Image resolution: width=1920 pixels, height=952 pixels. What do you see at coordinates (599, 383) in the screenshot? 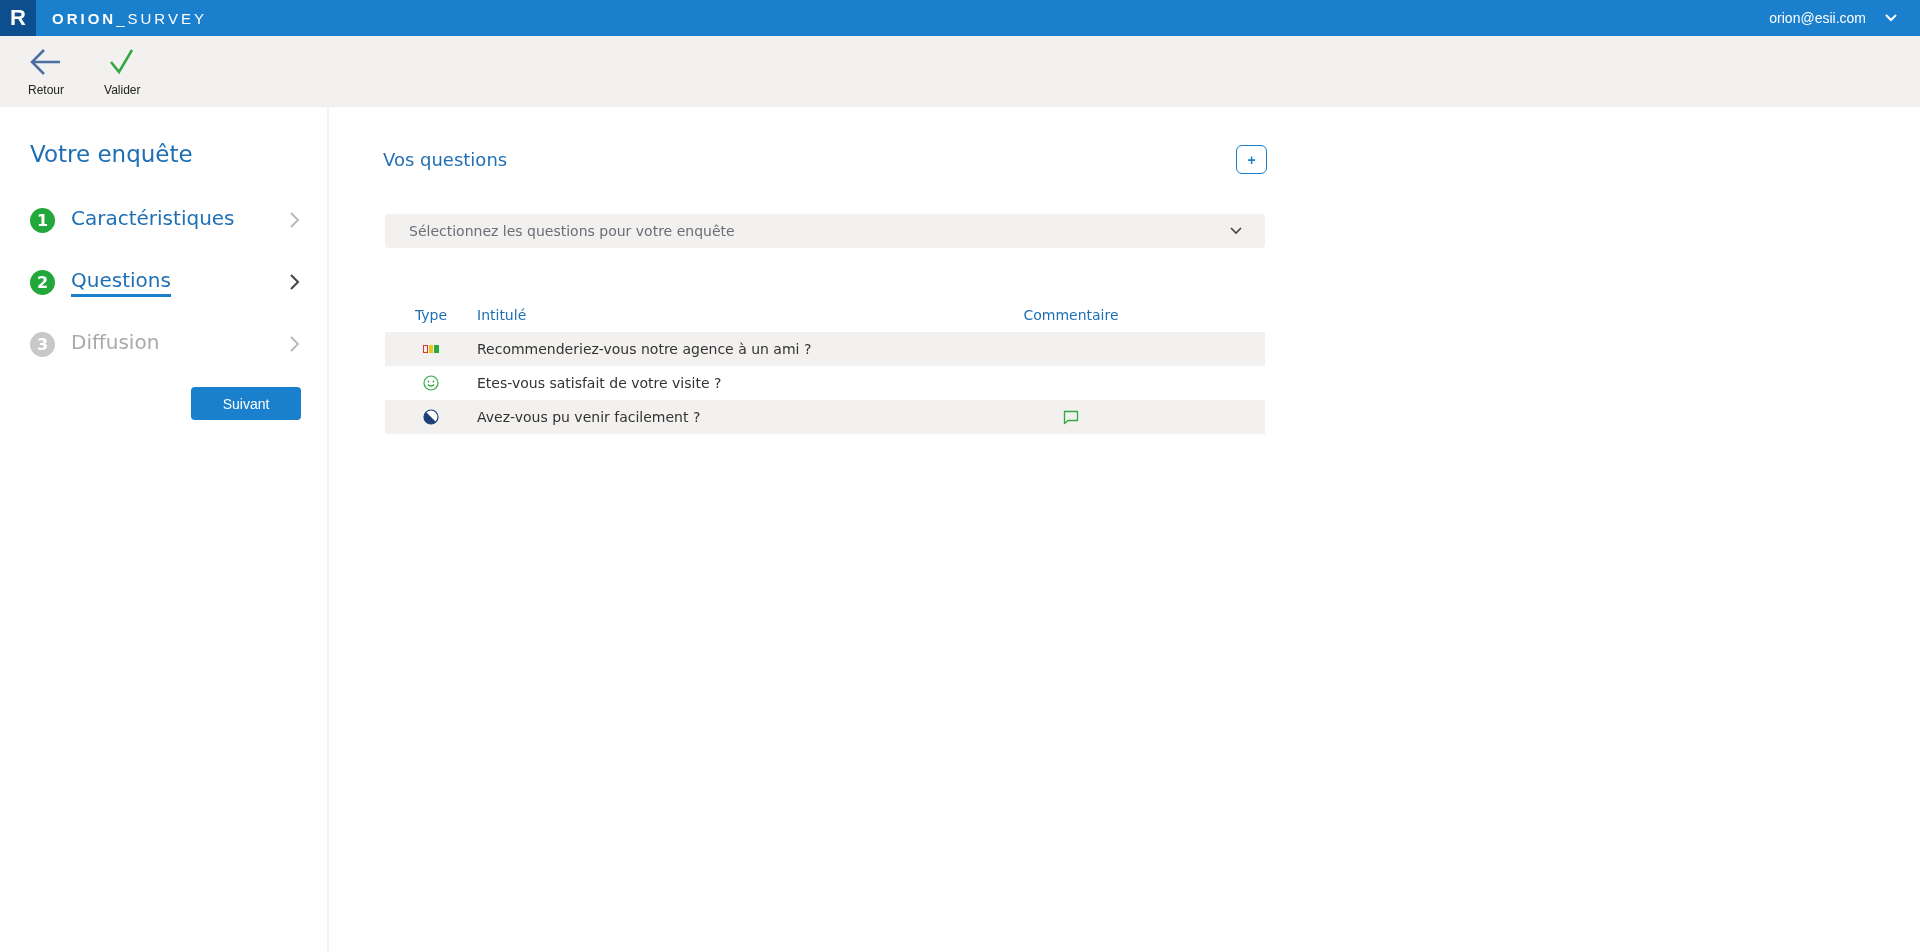
I see `question-text: Etes-vous satisfait de votre visite ?` at bounding box center [599, 383].